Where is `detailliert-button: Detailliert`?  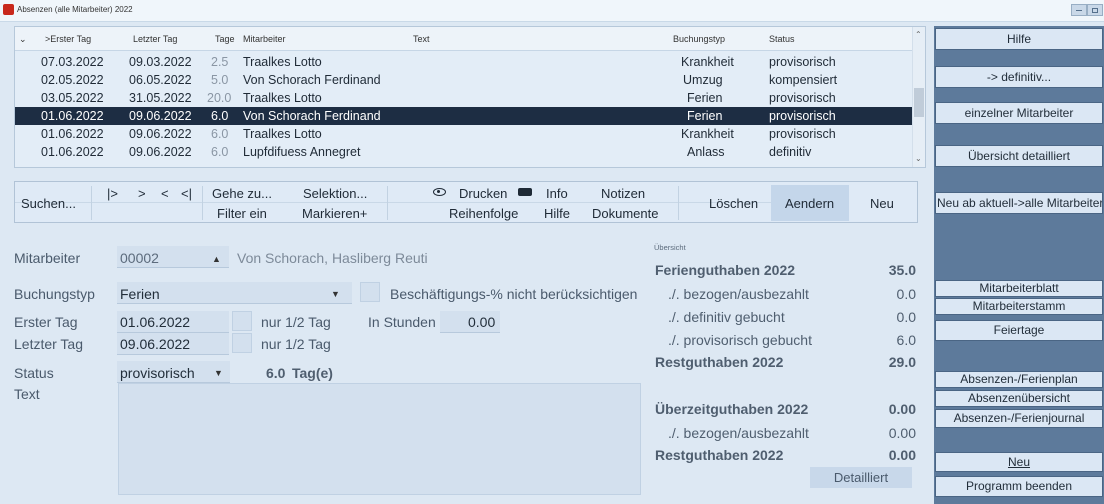
detailliert-button: Detailliert is located at coordinates (861, 477).